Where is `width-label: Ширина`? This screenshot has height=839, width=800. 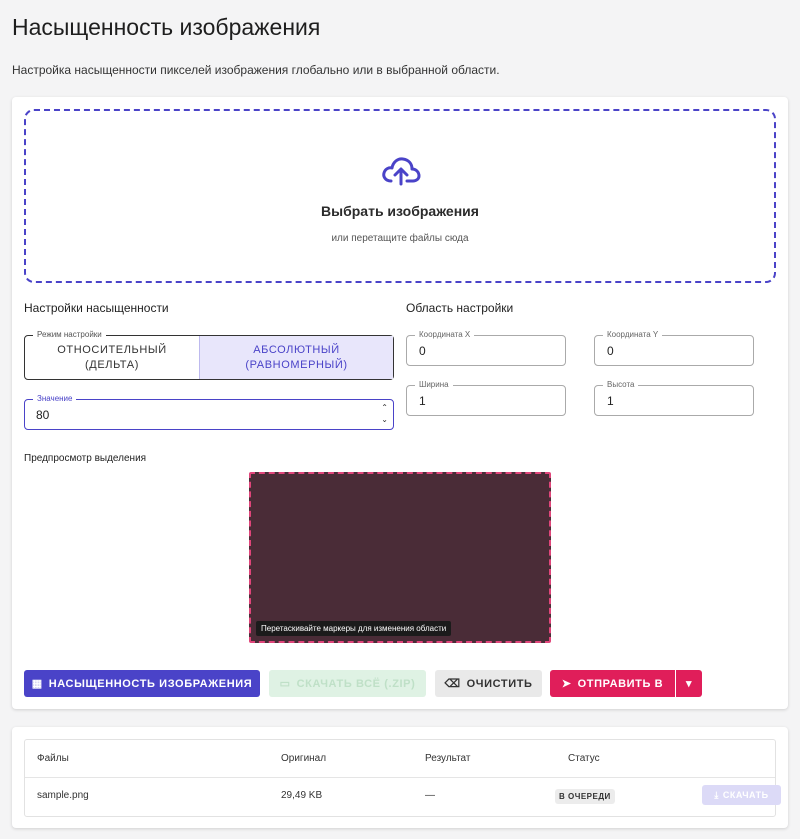
width-label: Ширина is located at coordinates (434, 385).